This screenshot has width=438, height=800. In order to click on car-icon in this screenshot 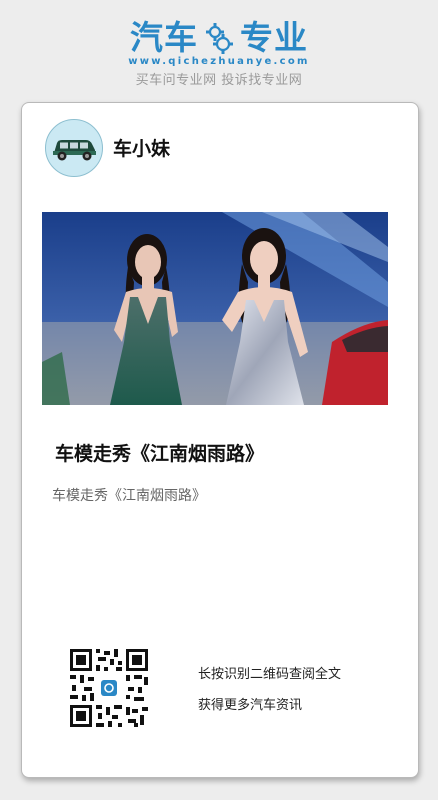, I will do `click(74, 150)`.